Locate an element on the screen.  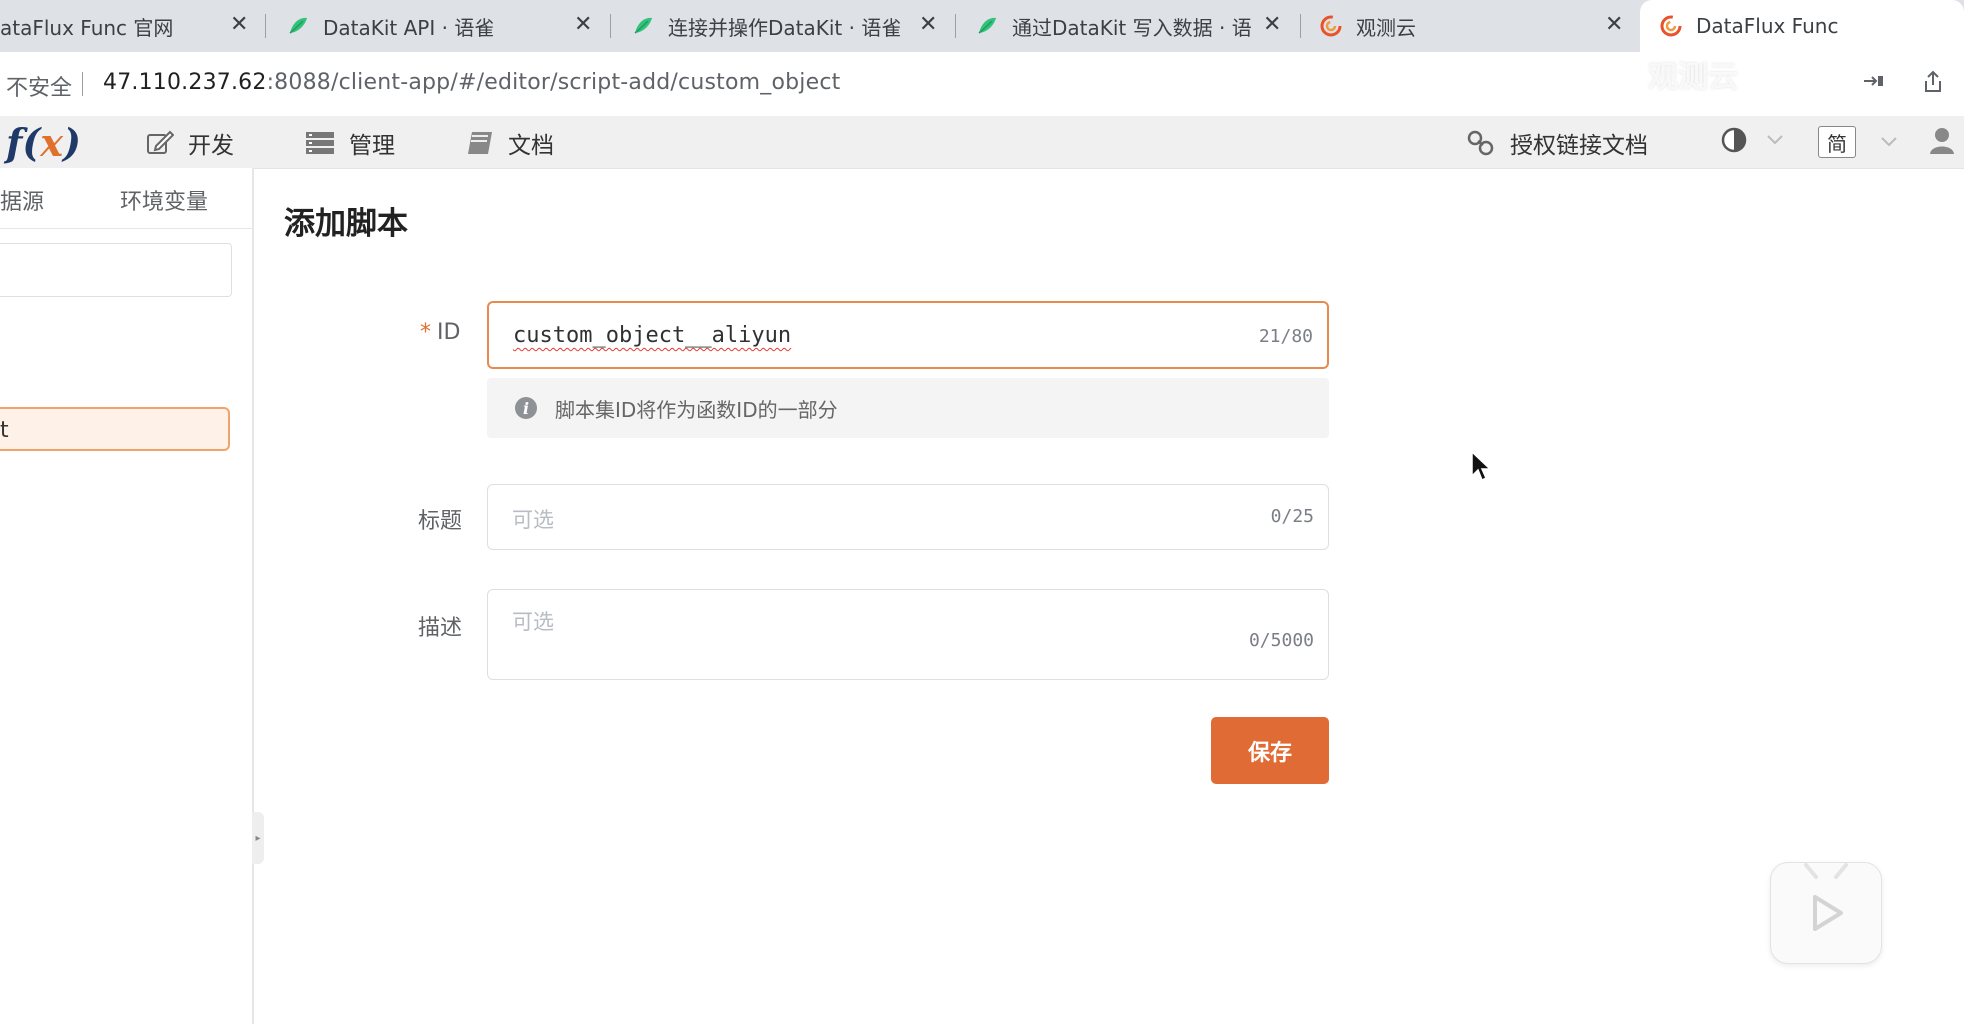
auth-link-docs: 授权链接文档 is located at coordinates (1557, 143).